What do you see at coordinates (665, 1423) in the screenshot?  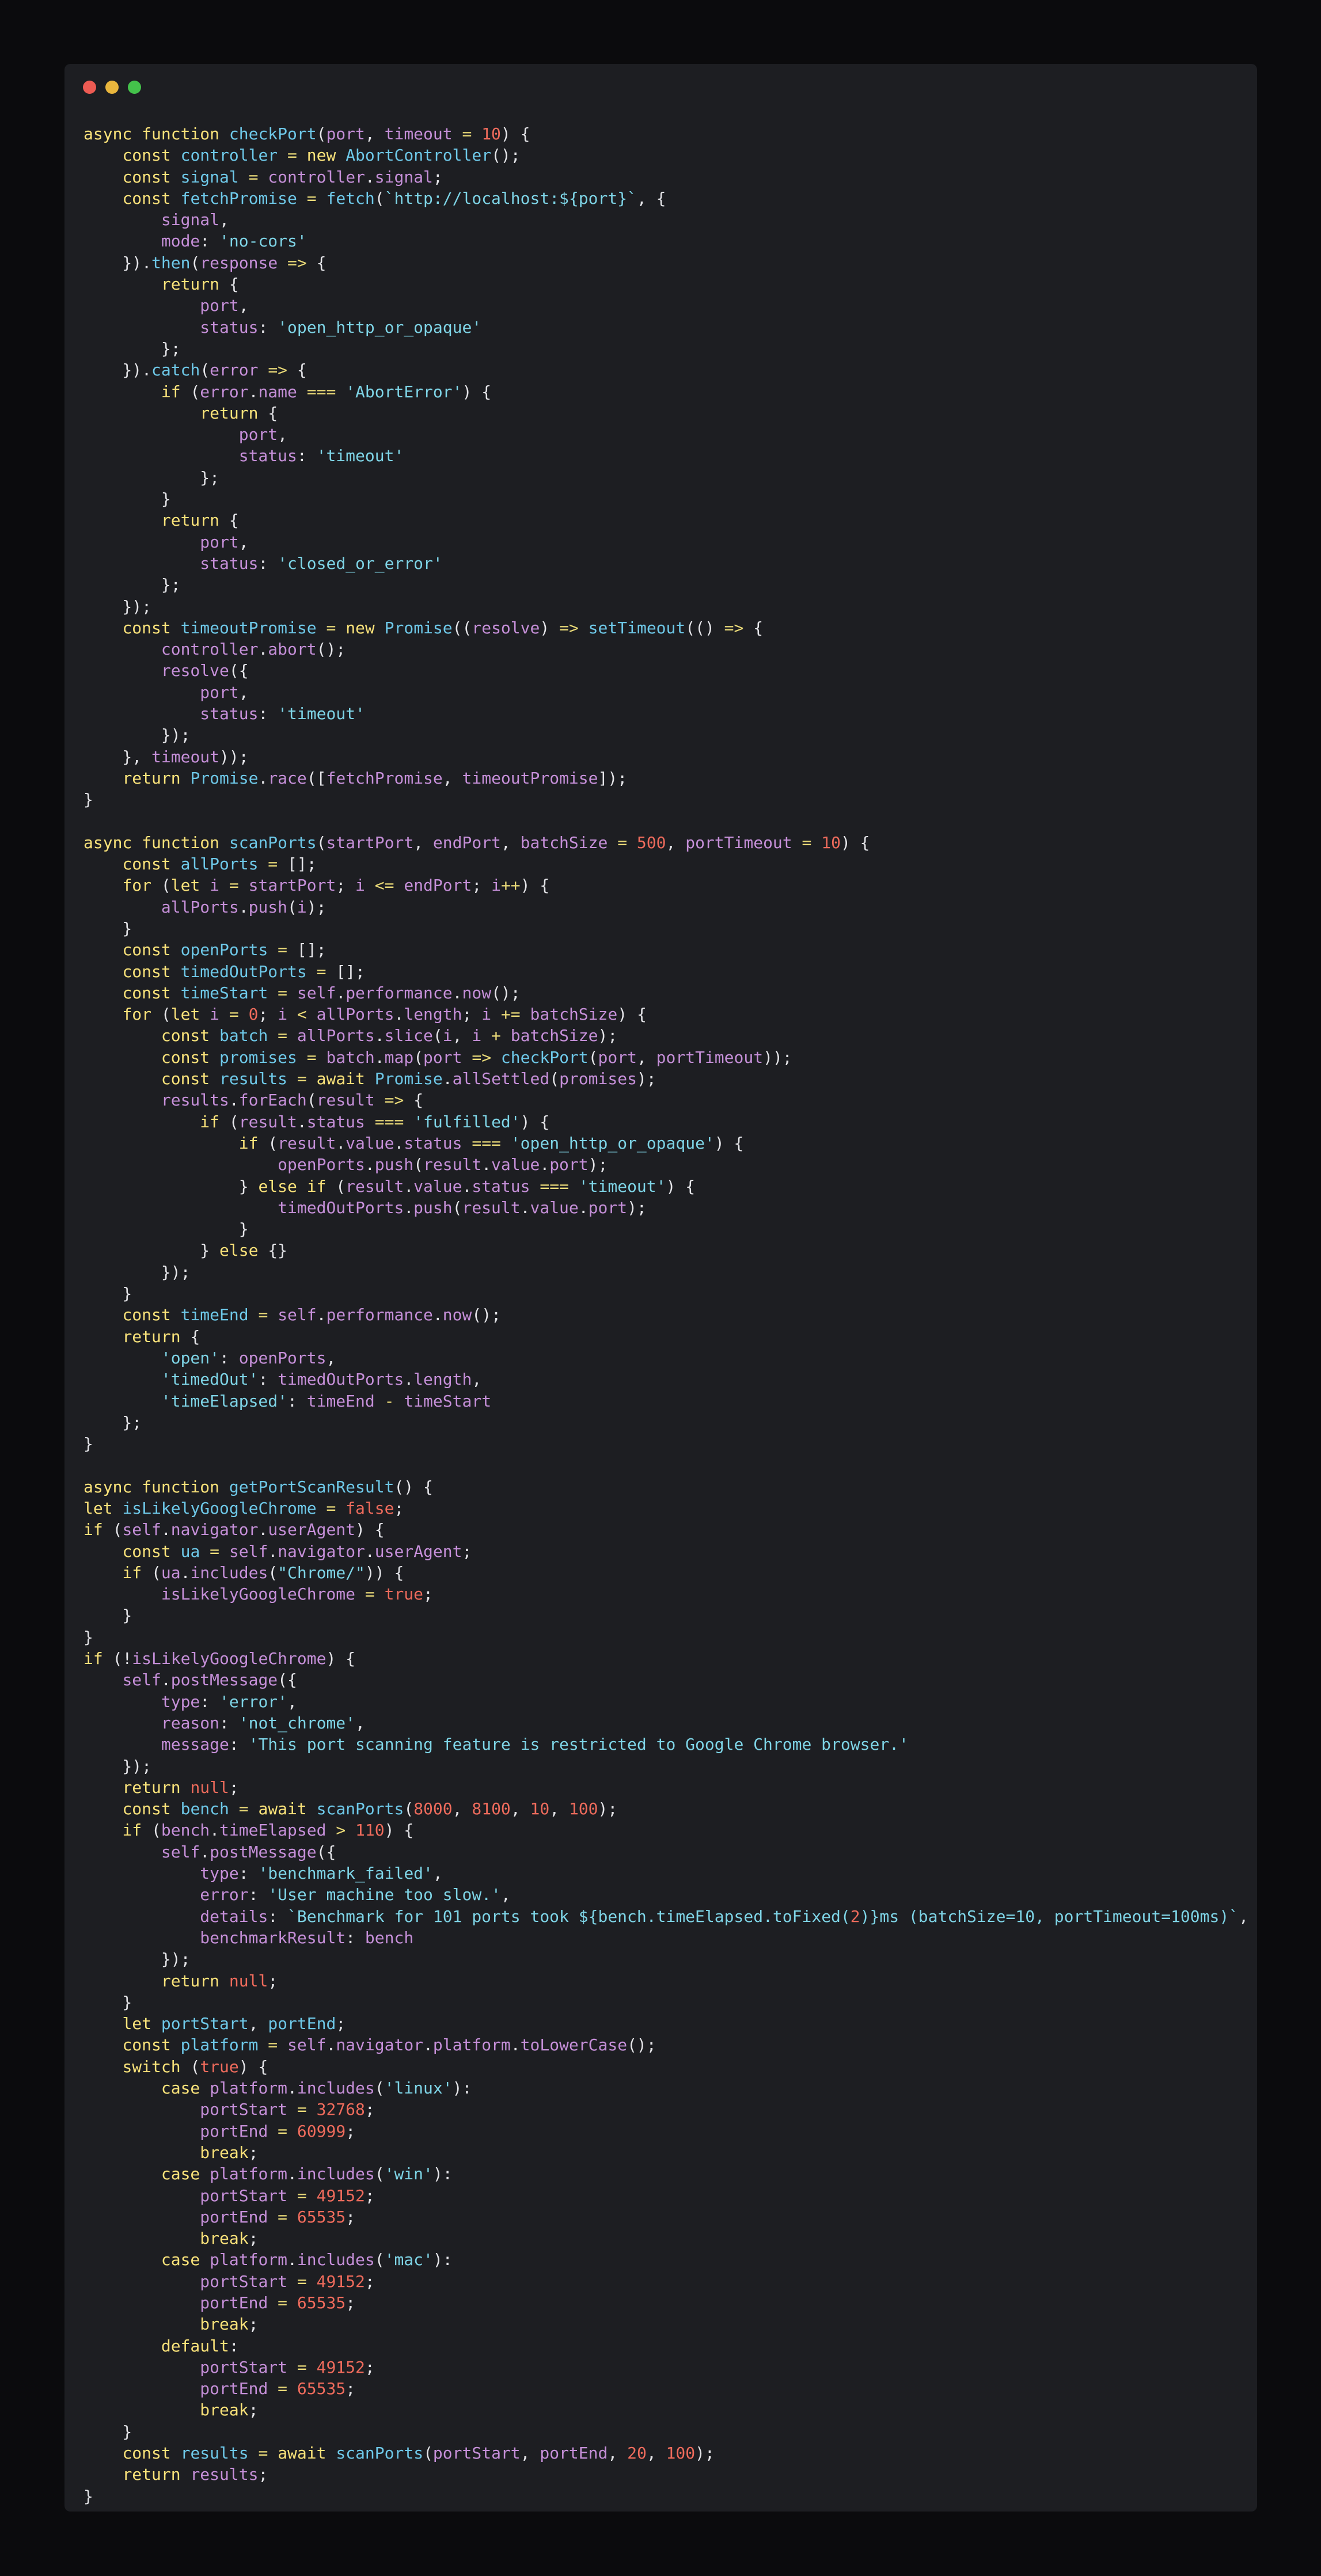 I see `code-line: };` at bounding box center [665, 1423].